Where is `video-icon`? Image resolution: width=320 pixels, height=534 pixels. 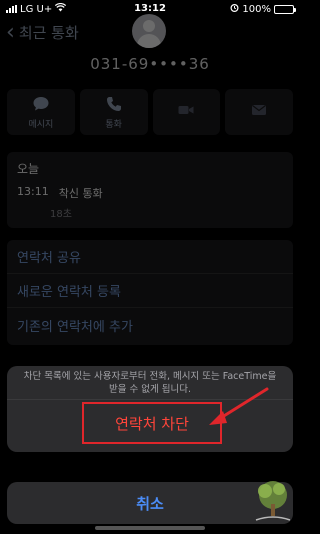
video-icon is located at coordinates (186, 110).